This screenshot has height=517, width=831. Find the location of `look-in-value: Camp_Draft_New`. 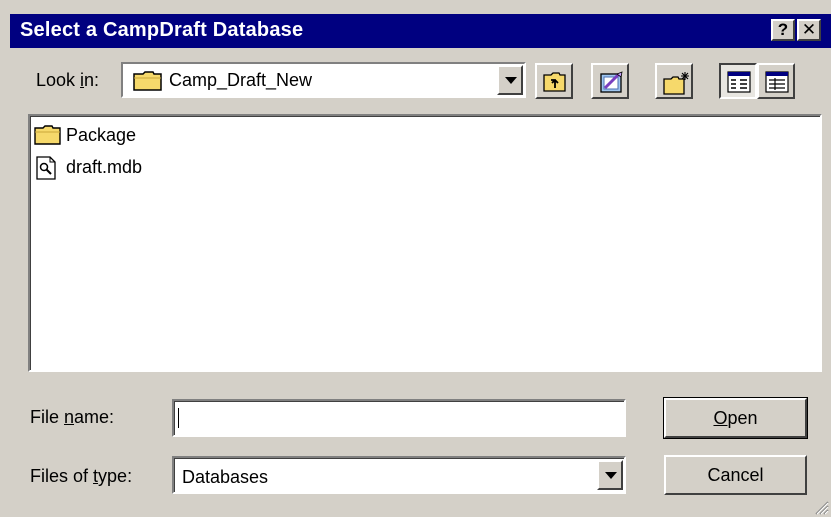

look-in-value: Camp_Draft_New is located at coordinates (241, 80).